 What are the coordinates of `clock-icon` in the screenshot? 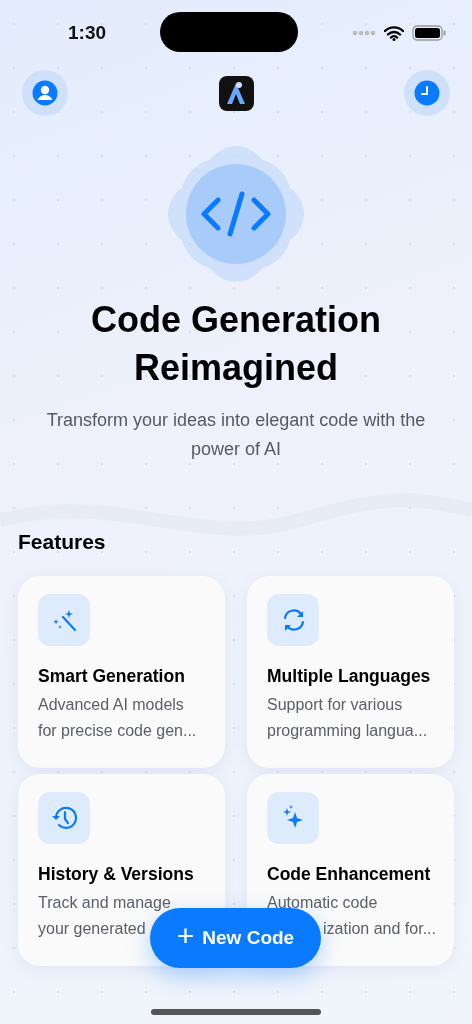 It's located at (427, 93).